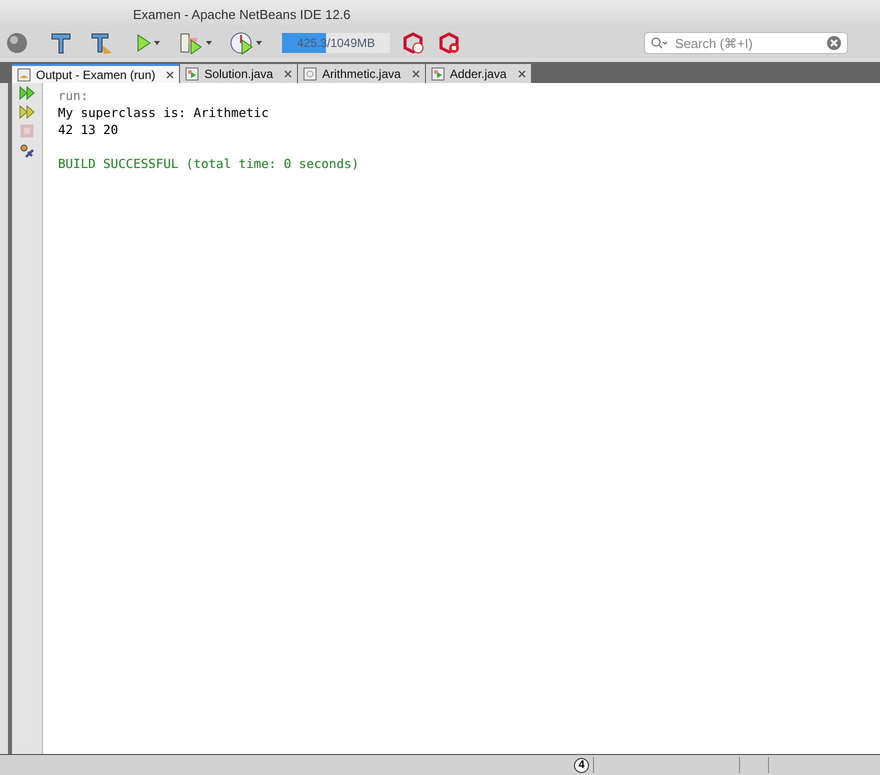 The width and height of the screenshot is (880, 775). Describe the element at coordinates (89, 129) in the screenshot. I see `output-line: 42 13 20` at that location.